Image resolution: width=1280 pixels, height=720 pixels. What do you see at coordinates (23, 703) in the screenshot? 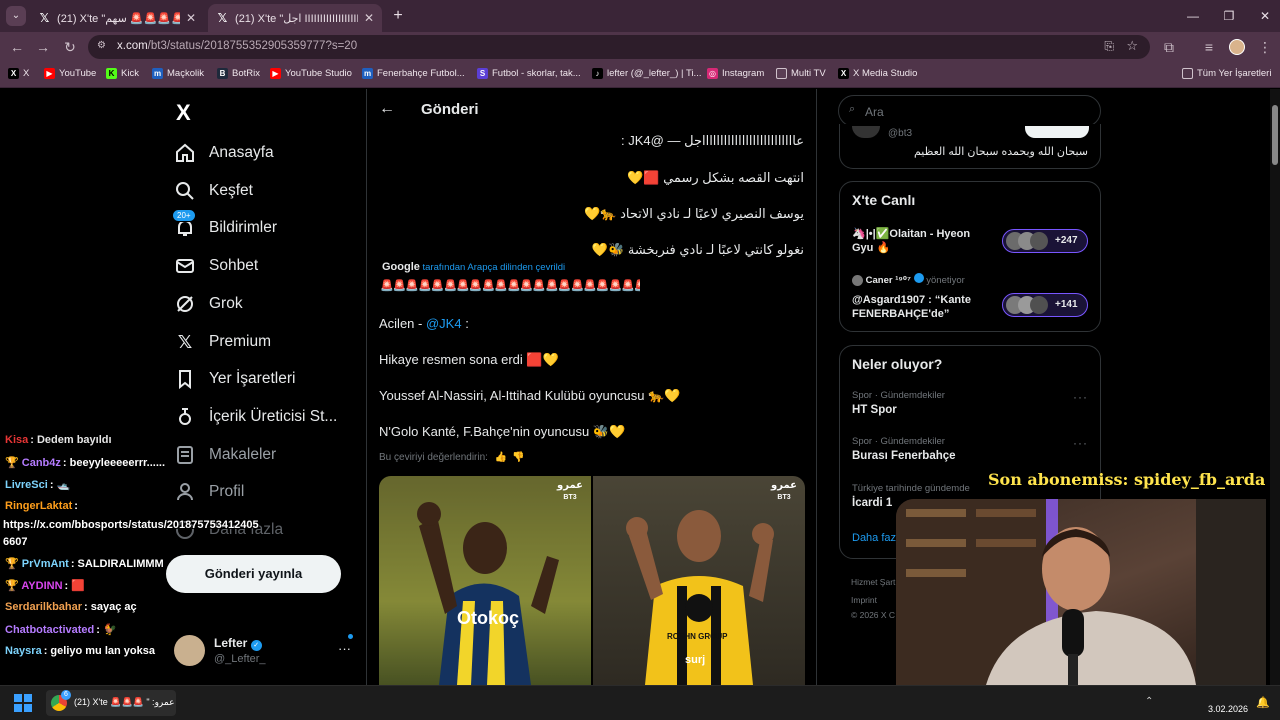
I see `windows-start-icon` at bounding box center [23, 703].